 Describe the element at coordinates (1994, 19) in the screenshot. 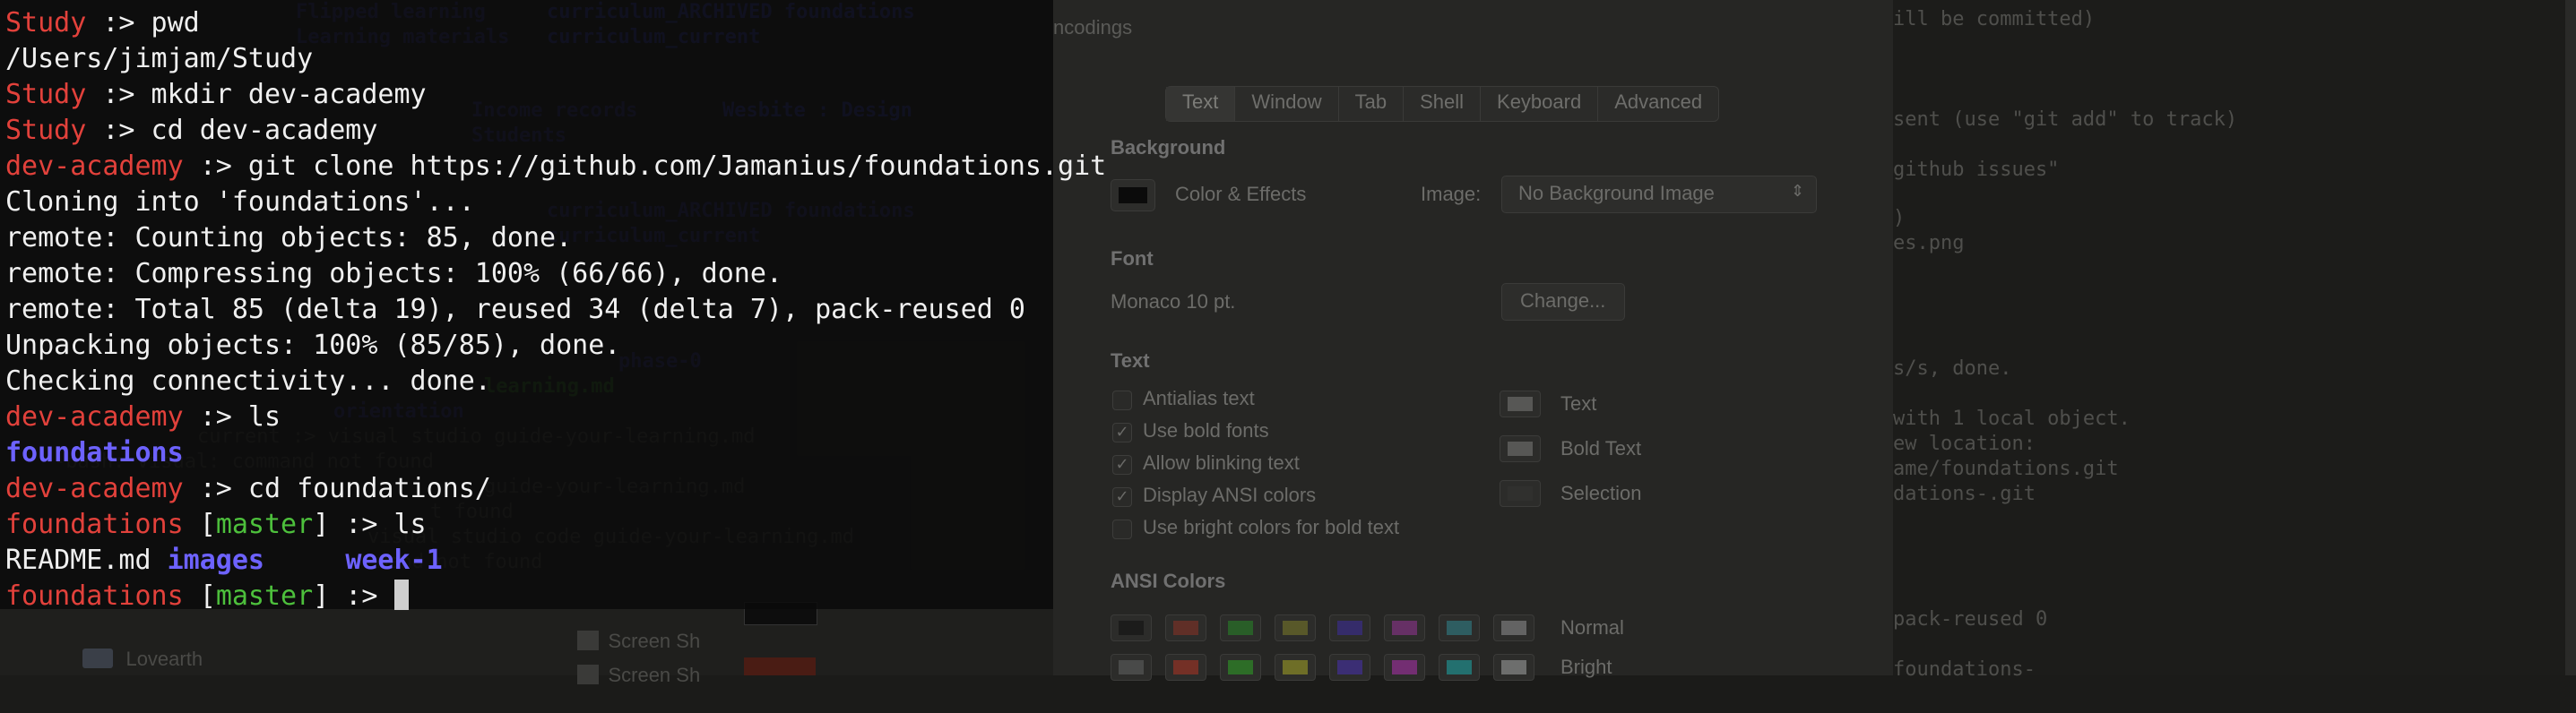

I see `git-terminal-line: ill be committed)` at that location.